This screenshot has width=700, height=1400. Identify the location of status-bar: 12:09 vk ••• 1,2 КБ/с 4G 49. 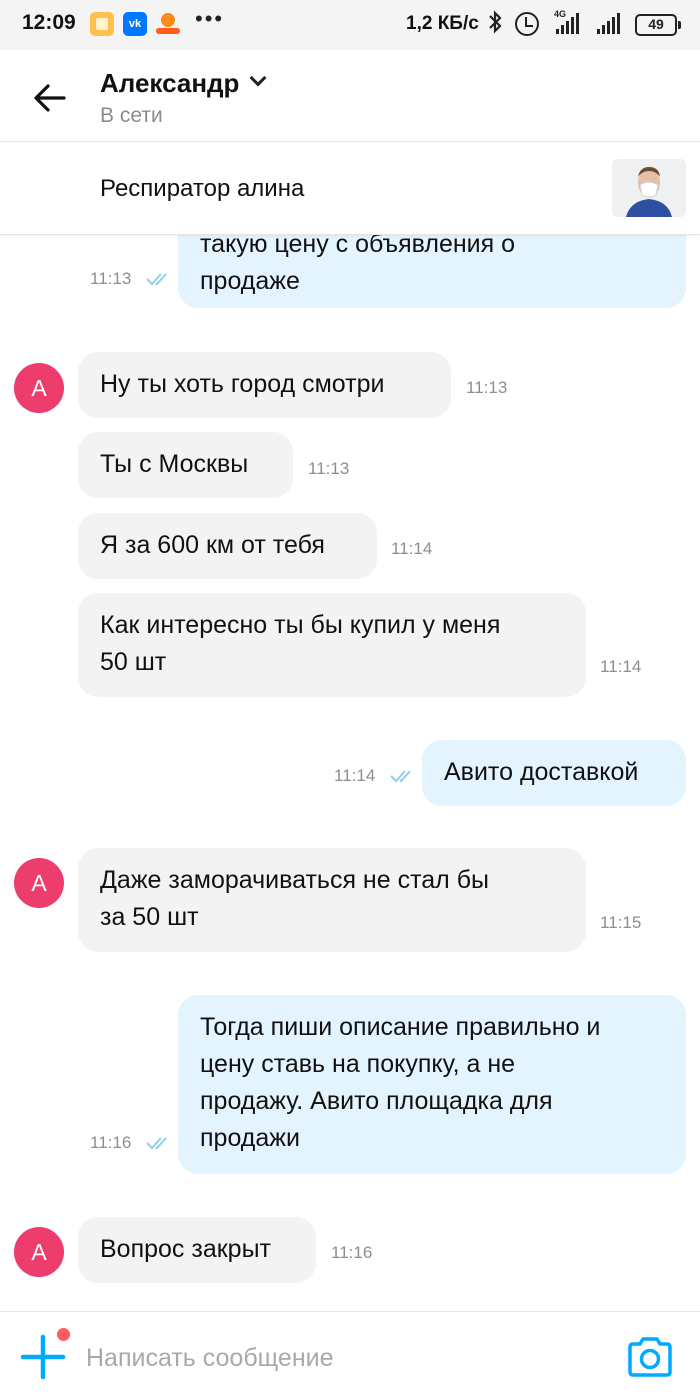
(350, 25).